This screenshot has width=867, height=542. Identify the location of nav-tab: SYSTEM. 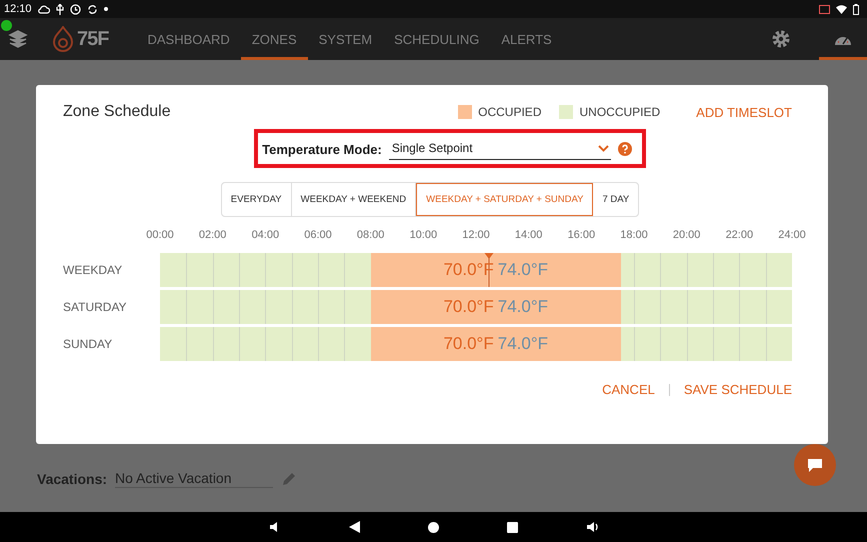
(346, 39).